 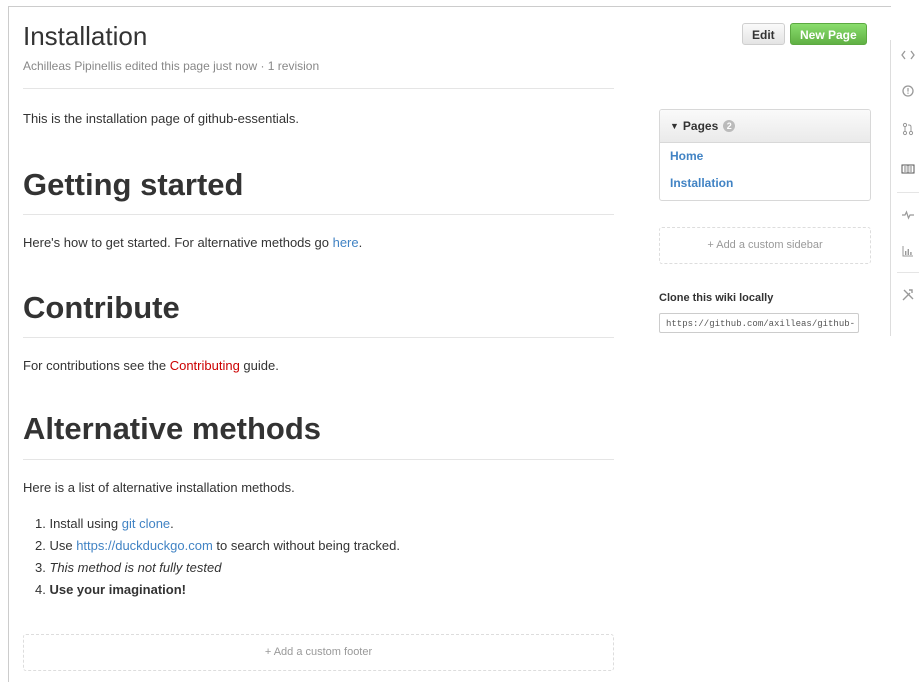 What do you see at coordinates (346, 242) in the screenshot?
I see `here-link: here` at bounding box center [346, 242].